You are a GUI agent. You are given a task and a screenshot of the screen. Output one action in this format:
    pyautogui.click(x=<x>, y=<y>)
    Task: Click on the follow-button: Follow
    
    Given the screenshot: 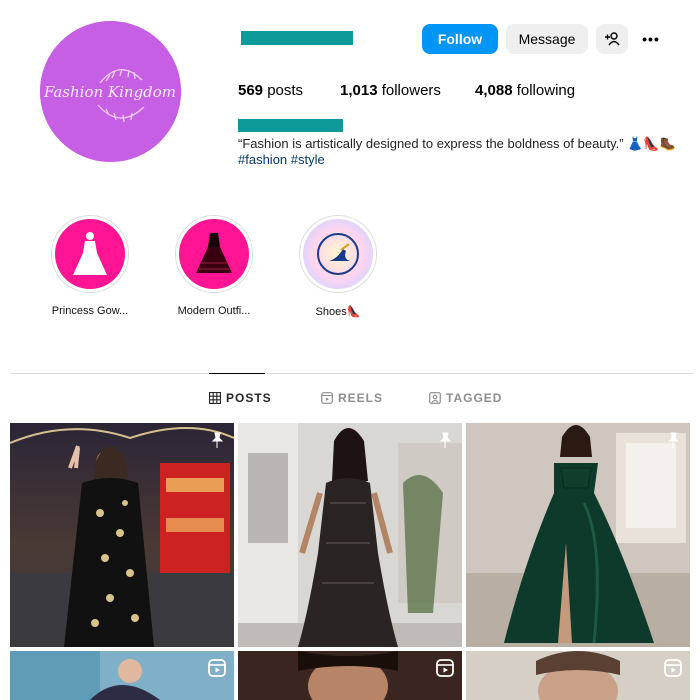 What is the action you would take?
    pyautogui.click(x=460, y=39)
    